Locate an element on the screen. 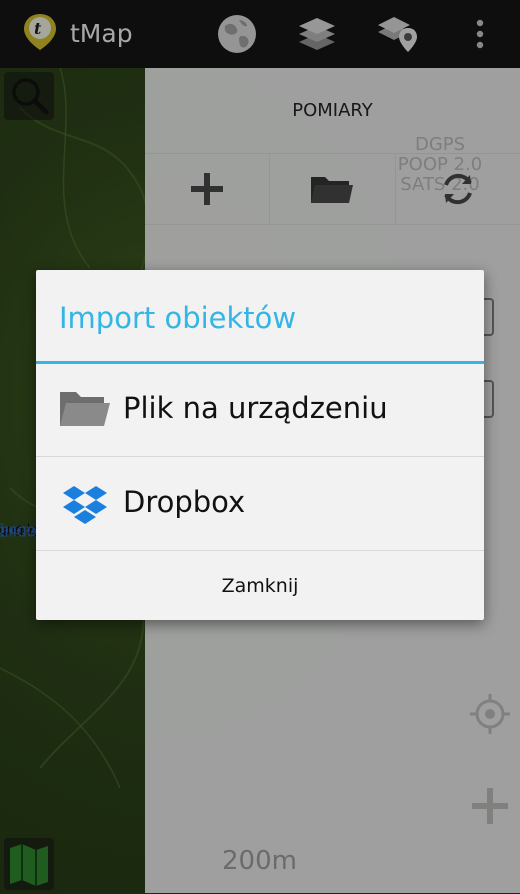 Image resolution: width=520 pixels, height=894 pixels. dropbox-icon is located at coordinates (85, 505).